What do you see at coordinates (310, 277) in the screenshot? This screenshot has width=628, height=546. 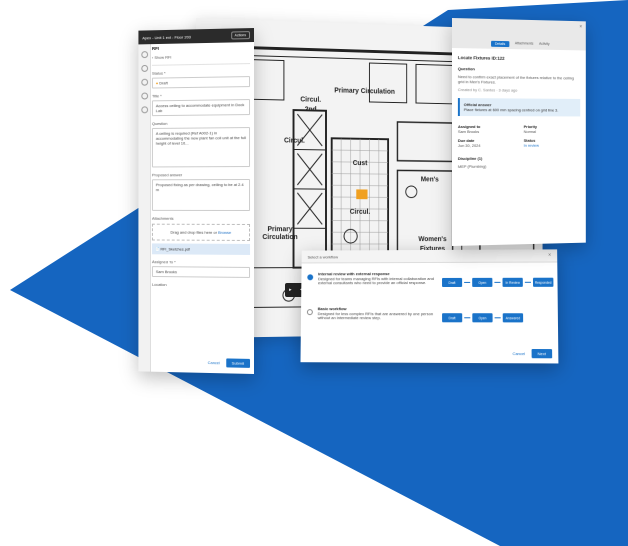 I see `radio-selected-icon` at bounding box center [310, 277].